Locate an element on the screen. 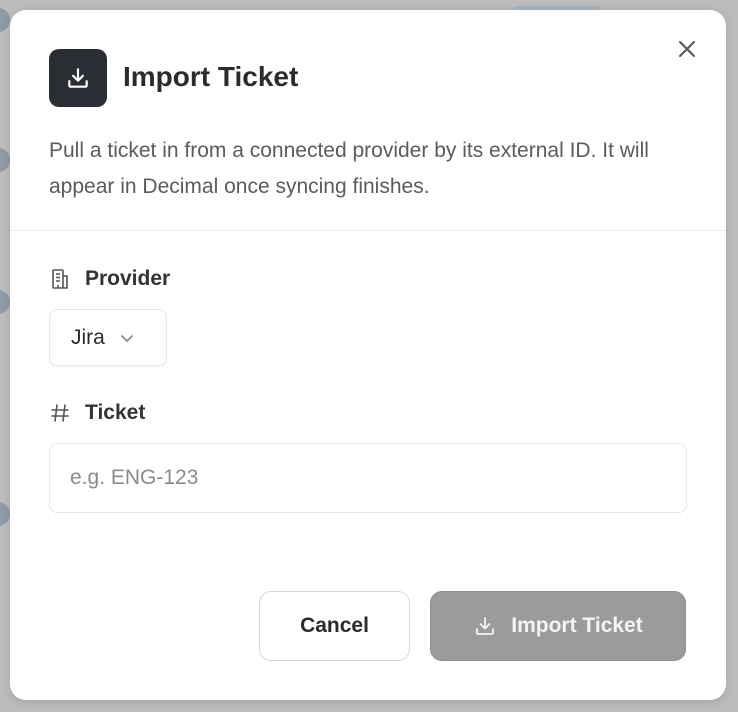 This screenshot has height=712, width=738. provider-label: Provider is located at coordinates (109, 279).